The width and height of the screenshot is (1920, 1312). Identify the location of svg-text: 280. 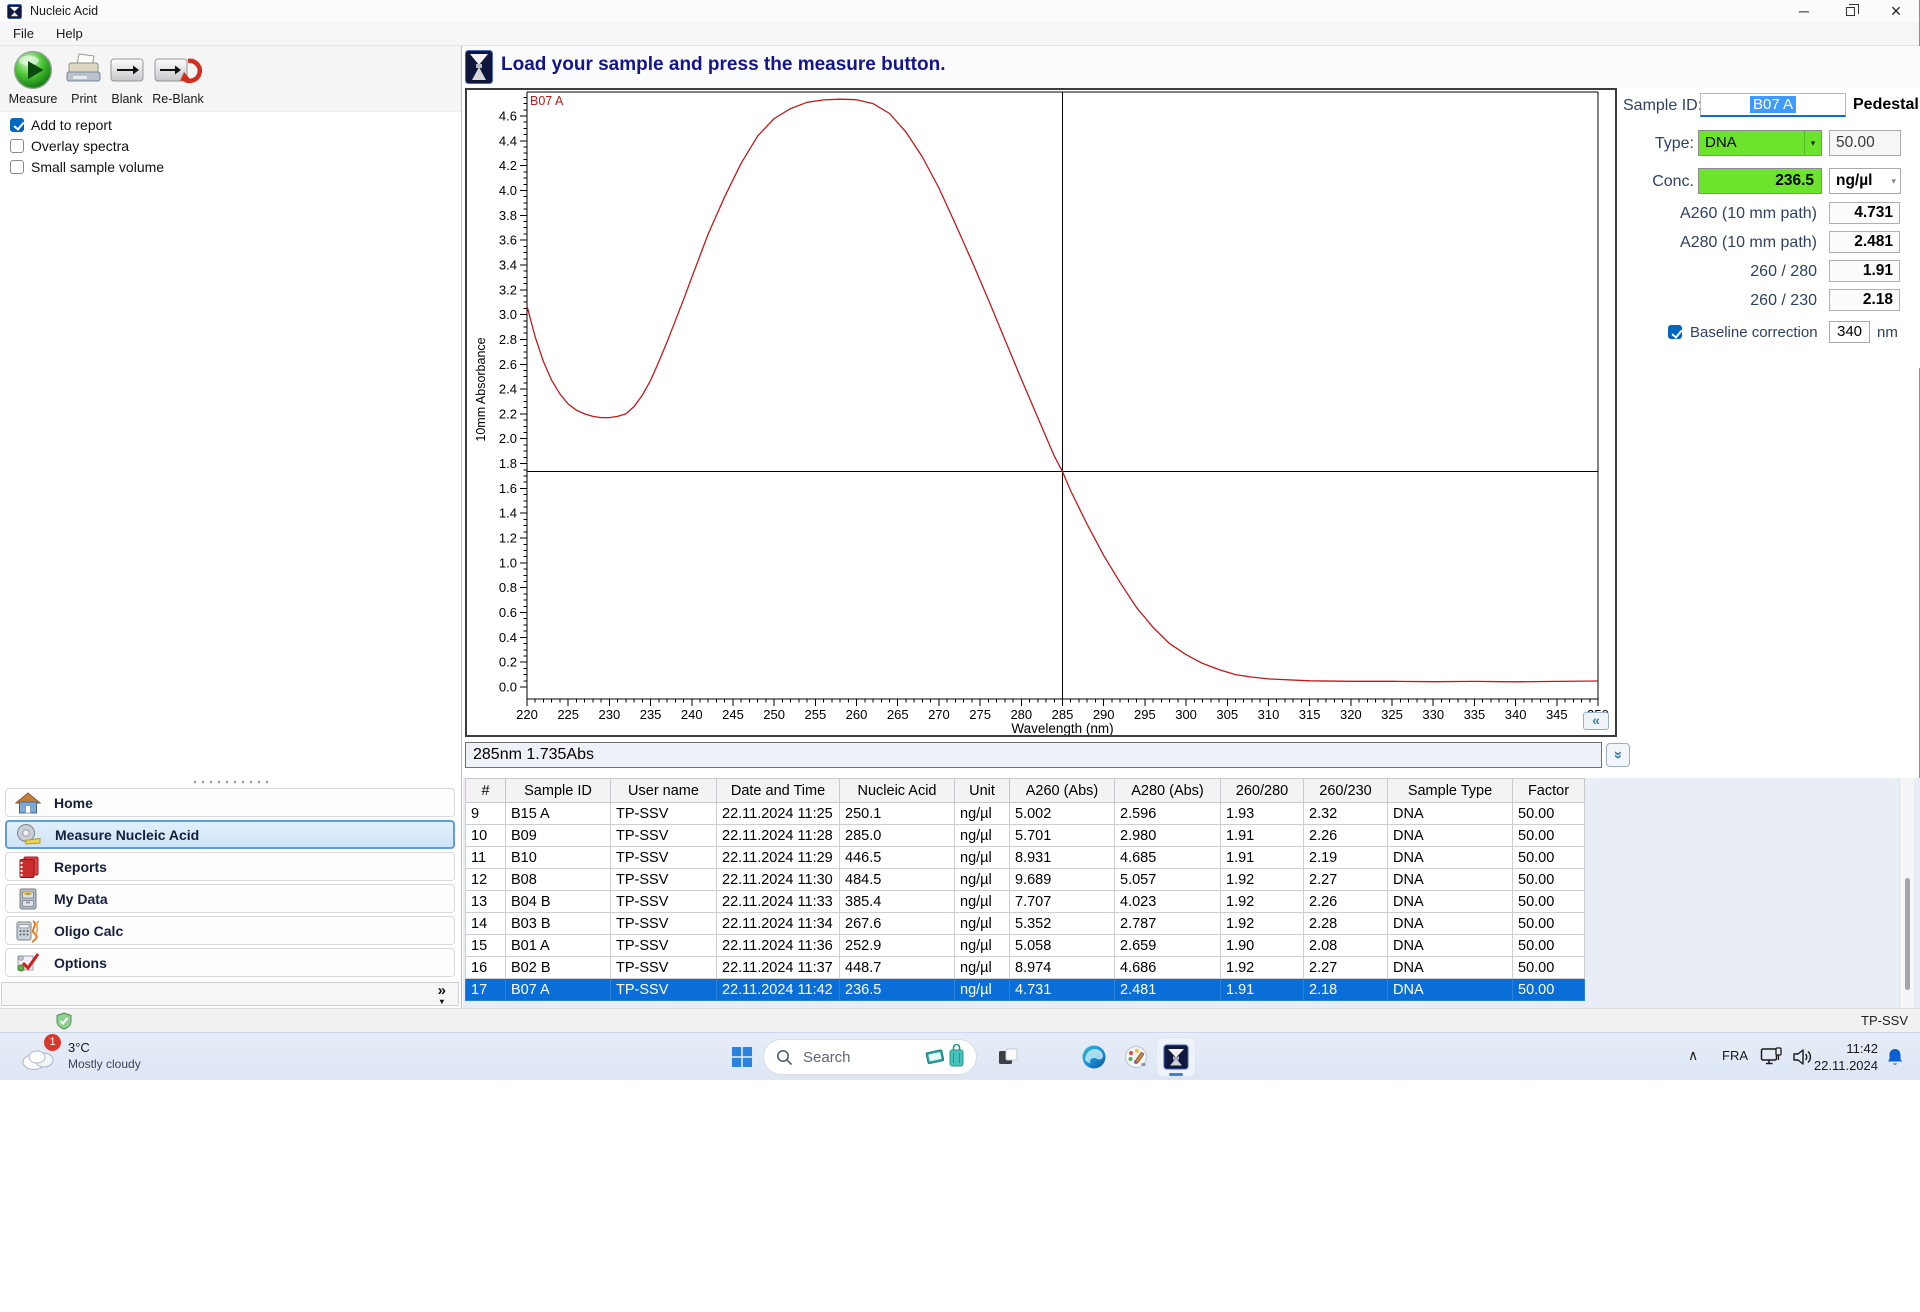
(1021, 714).